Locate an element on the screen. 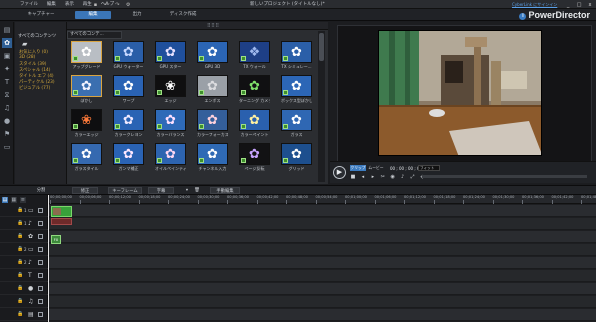 Image resolution: width=596 pixels, height=322 pixels. close-button: x is located at coordinates (590, 5).